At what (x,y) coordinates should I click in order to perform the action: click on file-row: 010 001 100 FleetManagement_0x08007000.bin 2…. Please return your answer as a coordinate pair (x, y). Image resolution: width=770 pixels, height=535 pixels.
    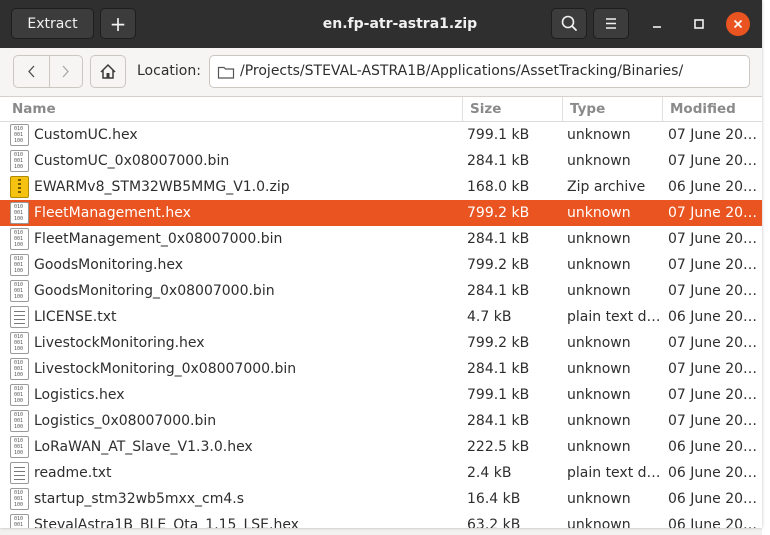
    Looking at the image, I should click on (381, 239).